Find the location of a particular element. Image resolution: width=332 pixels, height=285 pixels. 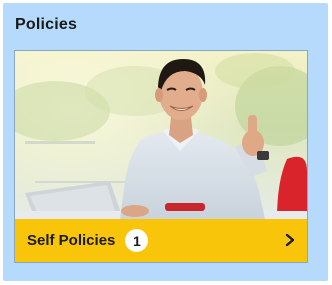

policy-count-badge: 1 is located at coordinates (137, 240).